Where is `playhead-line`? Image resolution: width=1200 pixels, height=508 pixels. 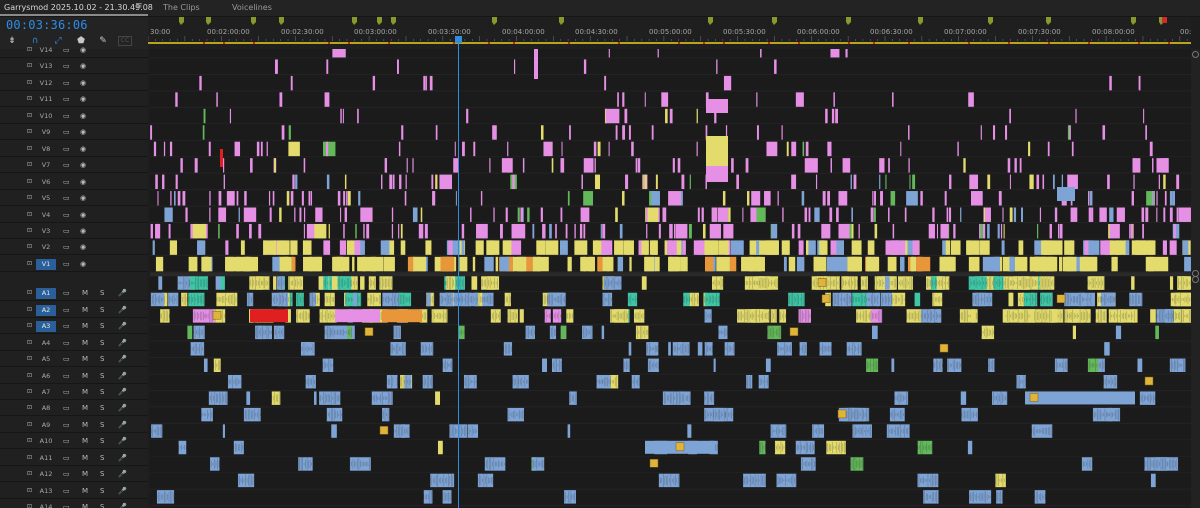 playhead-line is located at coordinates (458, 273).